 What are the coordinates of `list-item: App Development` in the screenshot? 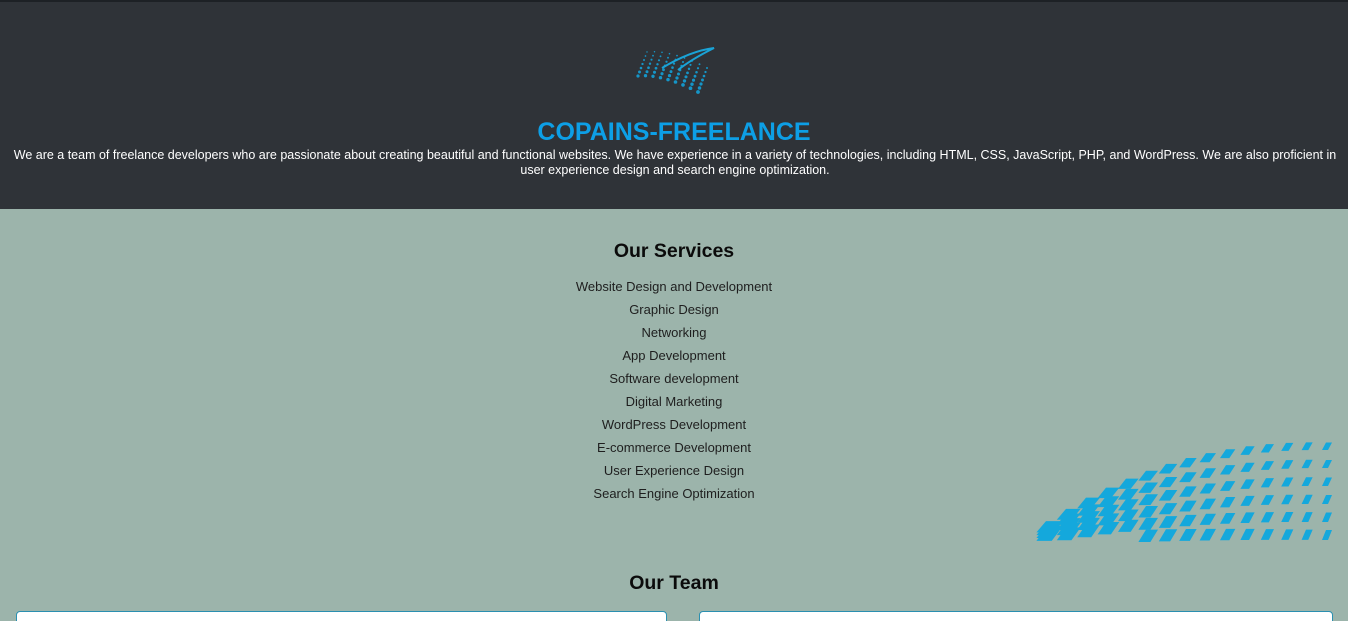 It's located at (674, 355).